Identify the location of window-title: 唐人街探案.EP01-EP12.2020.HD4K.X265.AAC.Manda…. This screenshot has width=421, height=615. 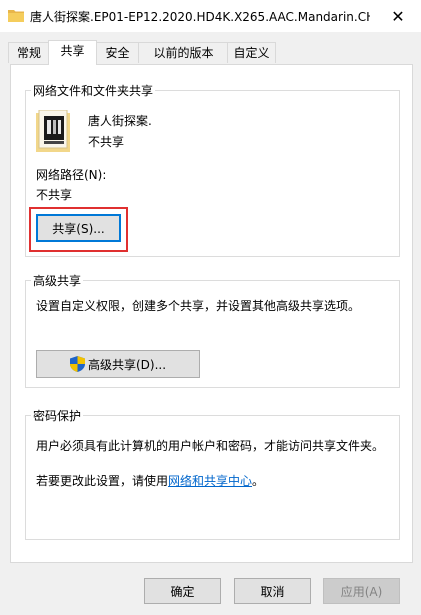
(200, 17).